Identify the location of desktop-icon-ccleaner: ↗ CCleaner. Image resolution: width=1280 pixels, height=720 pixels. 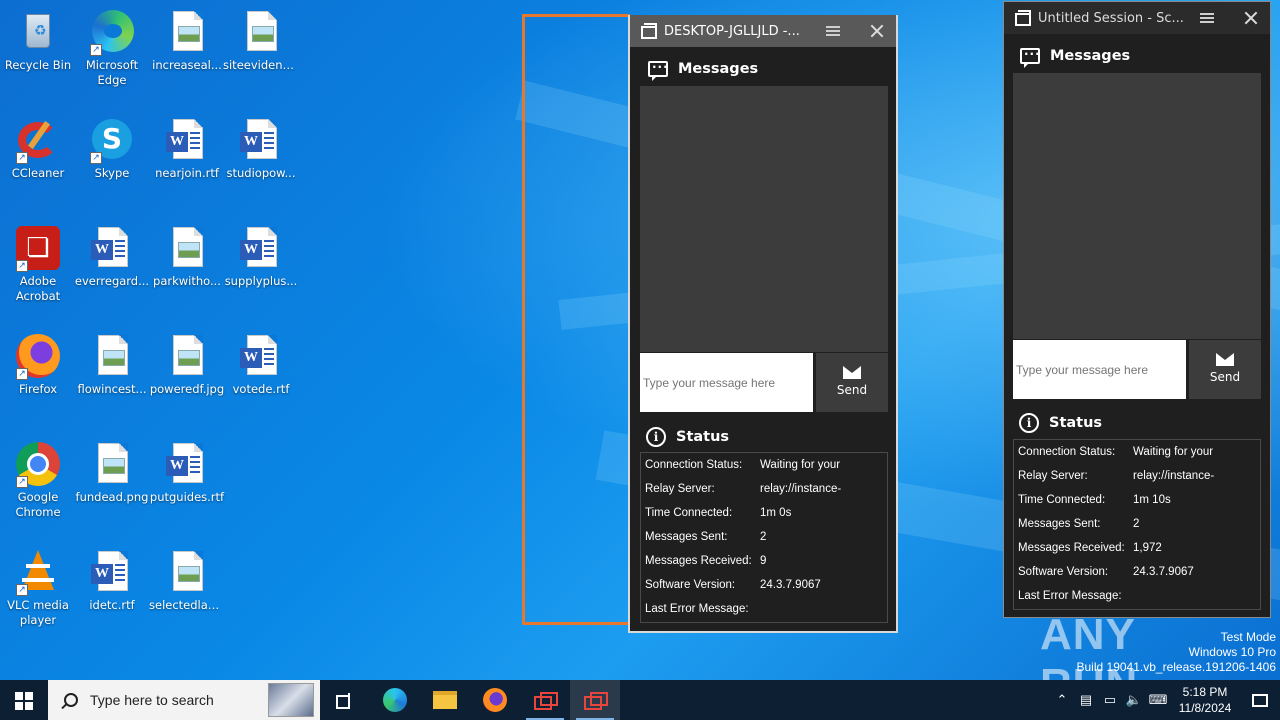
(38, 148).